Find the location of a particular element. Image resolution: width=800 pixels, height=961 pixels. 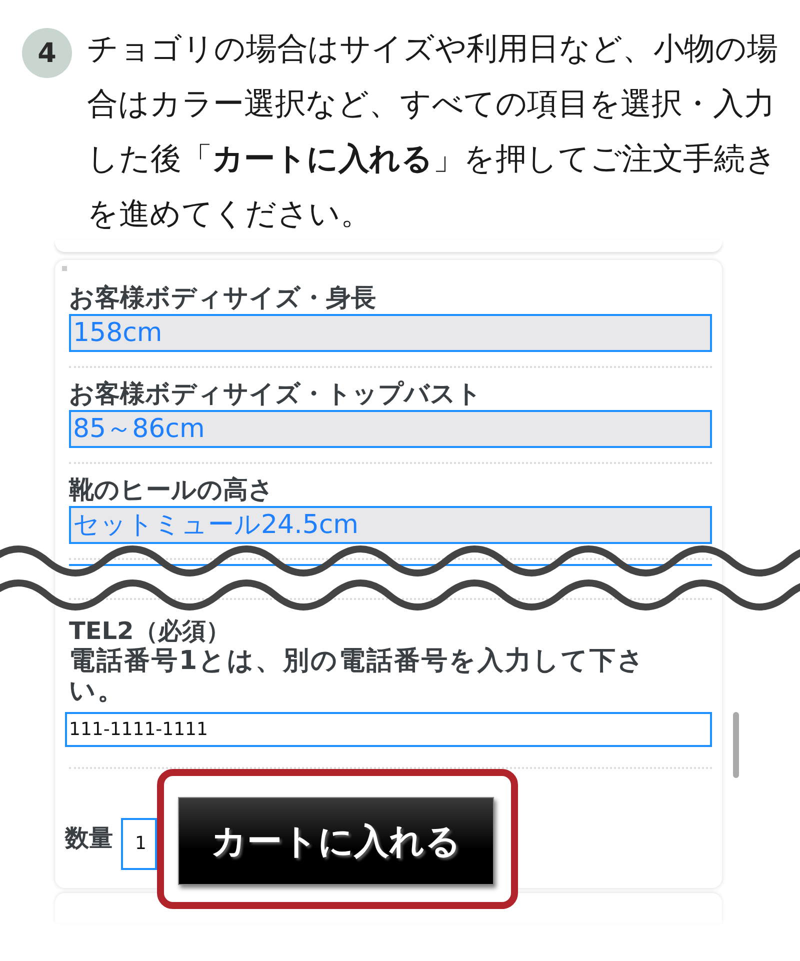

field-label: 靴のヒールの高さ is located at coordinates (172, 490).